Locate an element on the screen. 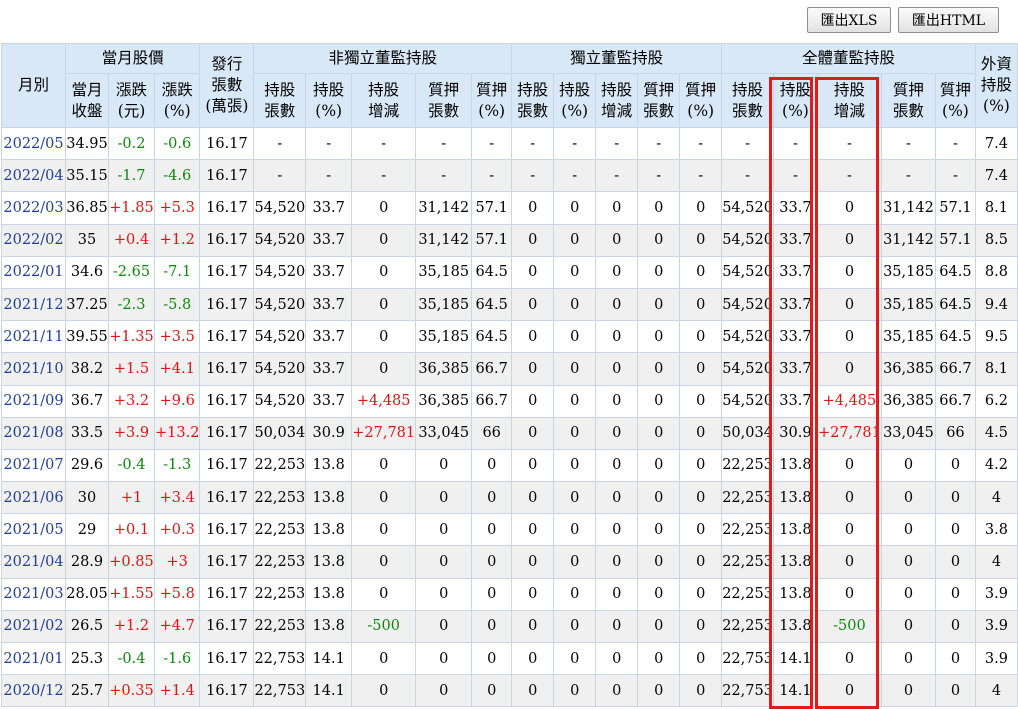 The height and width of the screenshot is (709, 1018). table-cell: -0.4 is located at coordinates (131, 658).